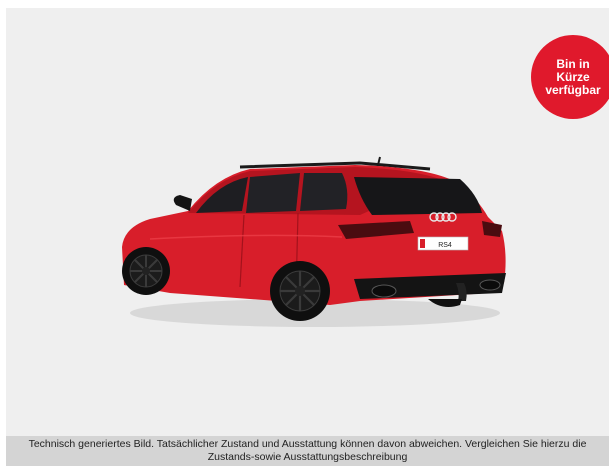  I want to click on badge-line-2: Kürze, so click(573, 76).